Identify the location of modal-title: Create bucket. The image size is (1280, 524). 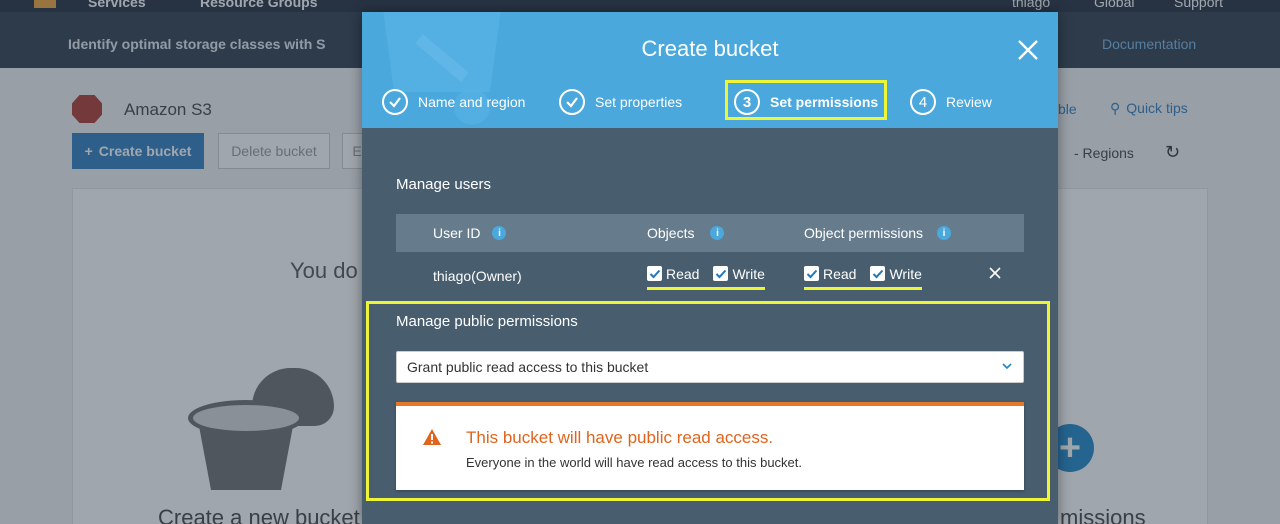
(710, 48).